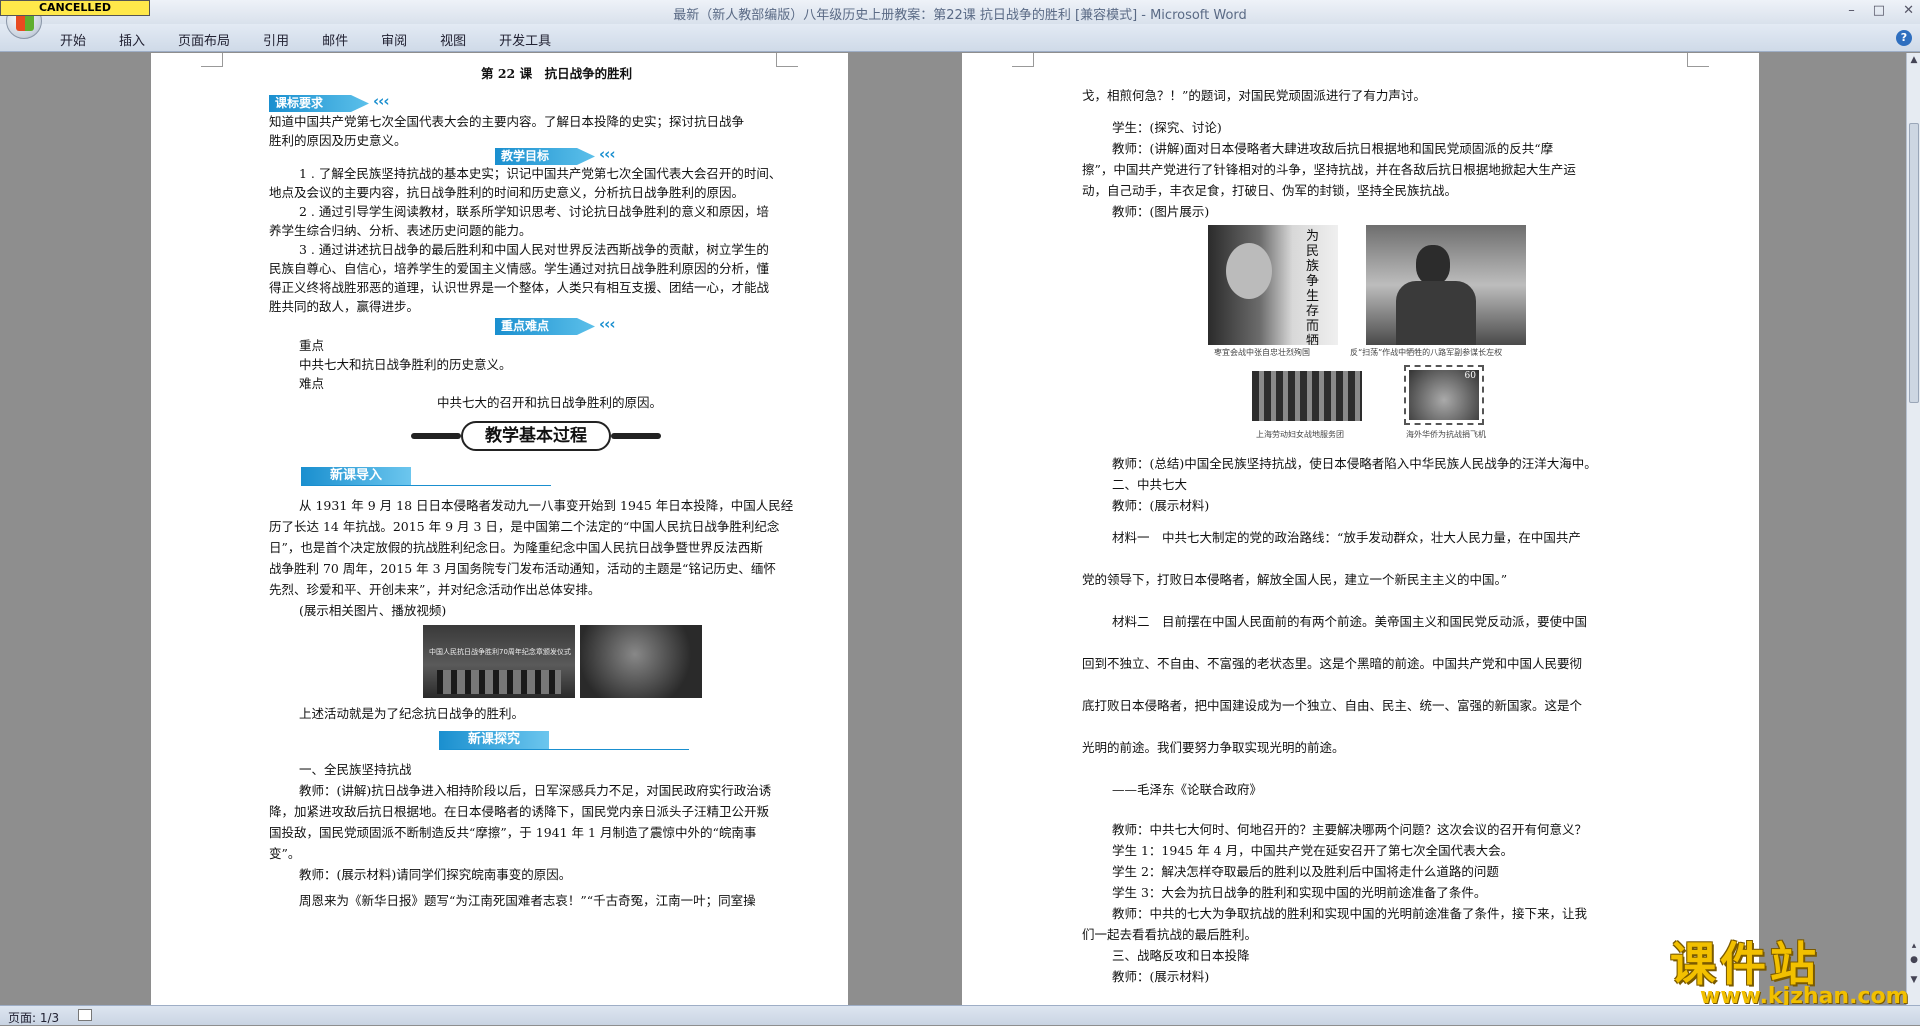  Describe the element at coordinates (1170, 934) in the screenshot. I see `text-line: 们一起去看看抗战的最后胜利。` at that location.